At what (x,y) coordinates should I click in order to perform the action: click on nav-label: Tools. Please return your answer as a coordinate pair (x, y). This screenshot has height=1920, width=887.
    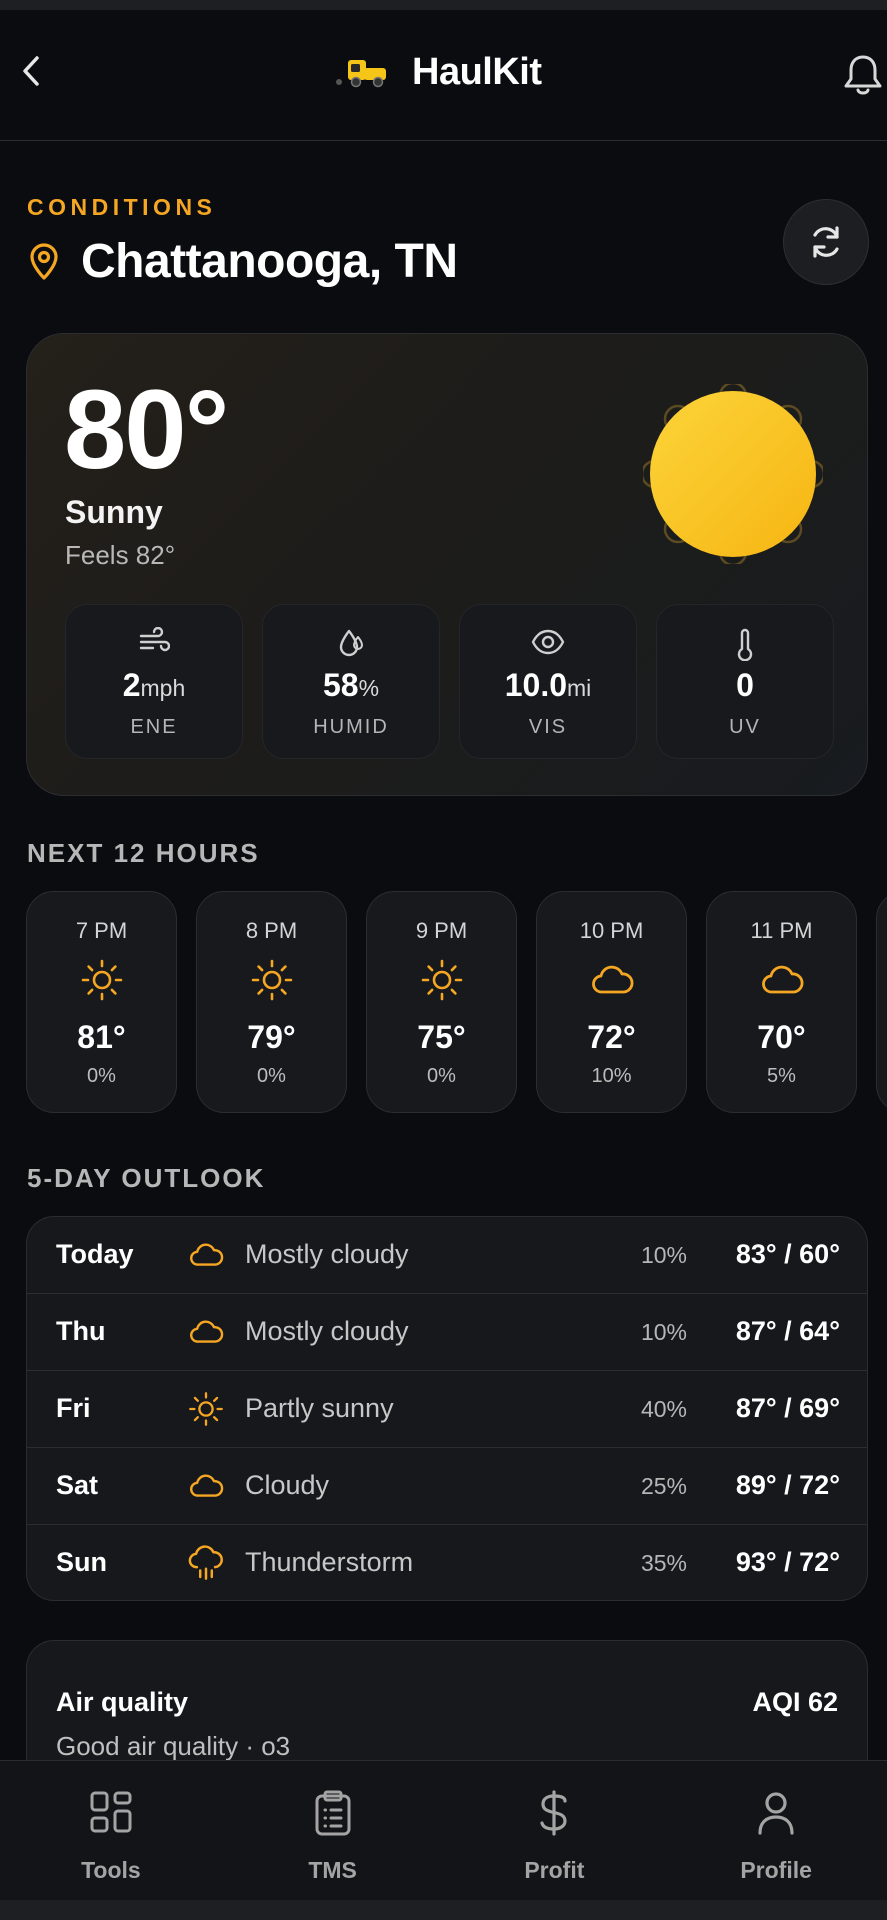
    Looking at the image, I should click on (111, 1870).